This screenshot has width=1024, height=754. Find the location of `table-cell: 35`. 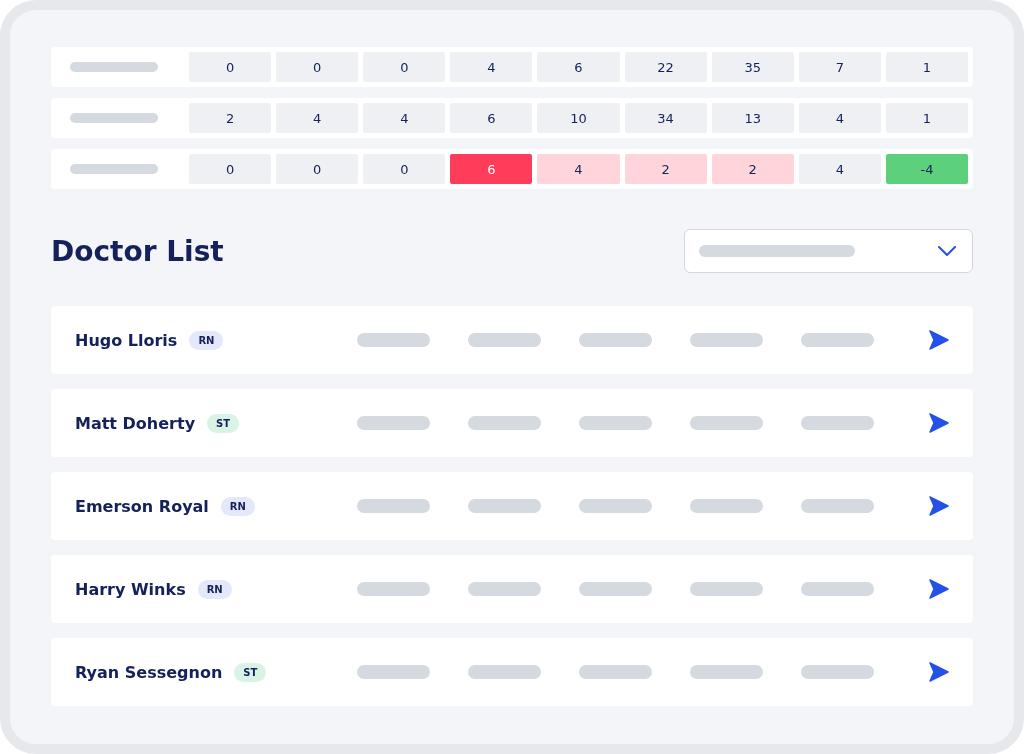

table-cell: 35 is located at coordinates (752, 67).